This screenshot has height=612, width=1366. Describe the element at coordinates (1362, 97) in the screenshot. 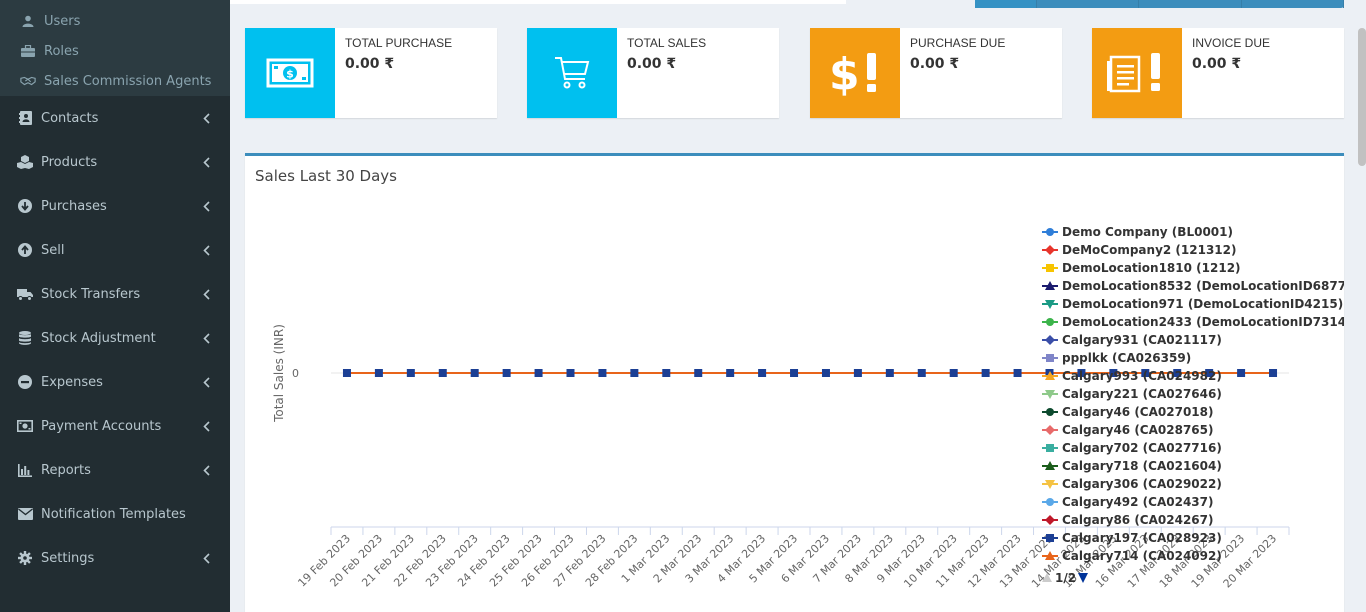

I see `page-scrollbar` at that location.